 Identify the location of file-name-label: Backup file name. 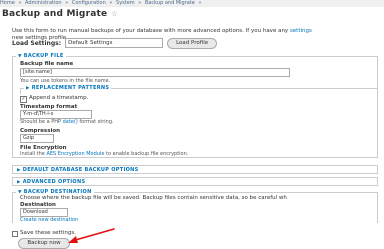
(47, 64).